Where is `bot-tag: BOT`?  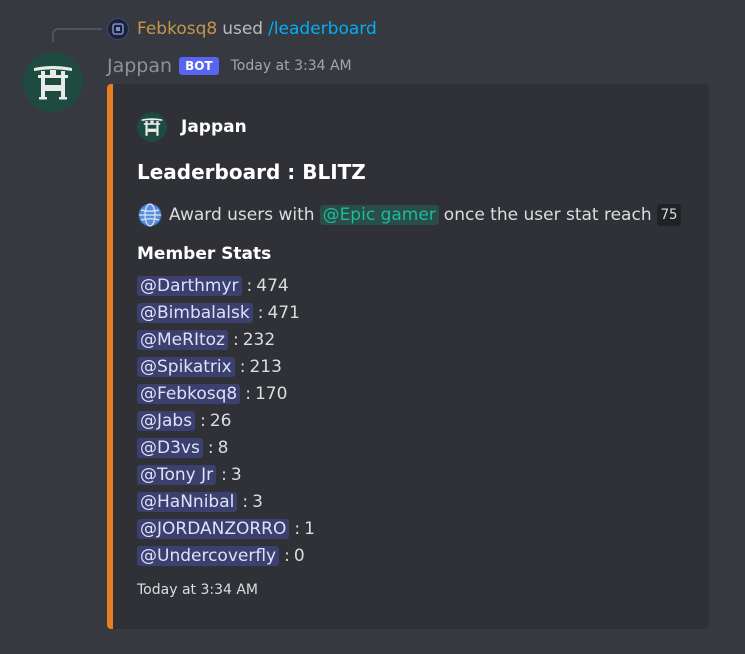
bot-tag: BOT is located at coordinates (199, 66).